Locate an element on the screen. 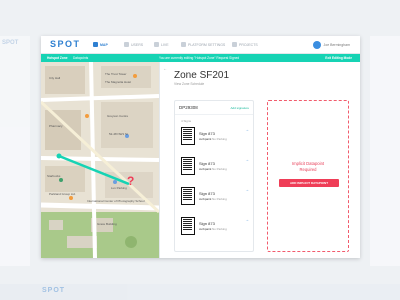  map-label: Parkland Group Ltd. is located at coordinates (62, 194).